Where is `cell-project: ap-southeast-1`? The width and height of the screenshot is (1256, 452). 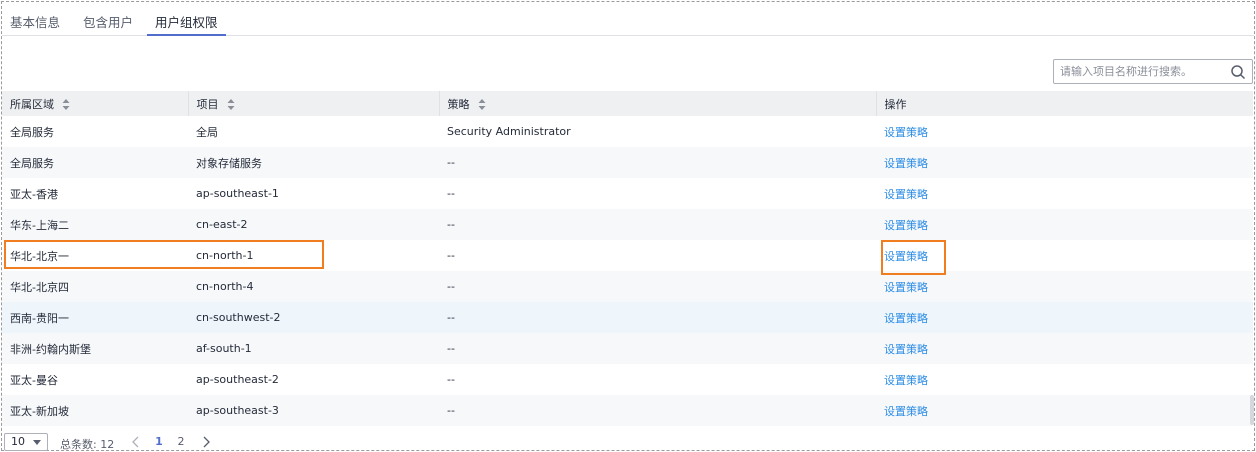
cell-project: ap-southeast-1 is located at coordinates (237, 193).